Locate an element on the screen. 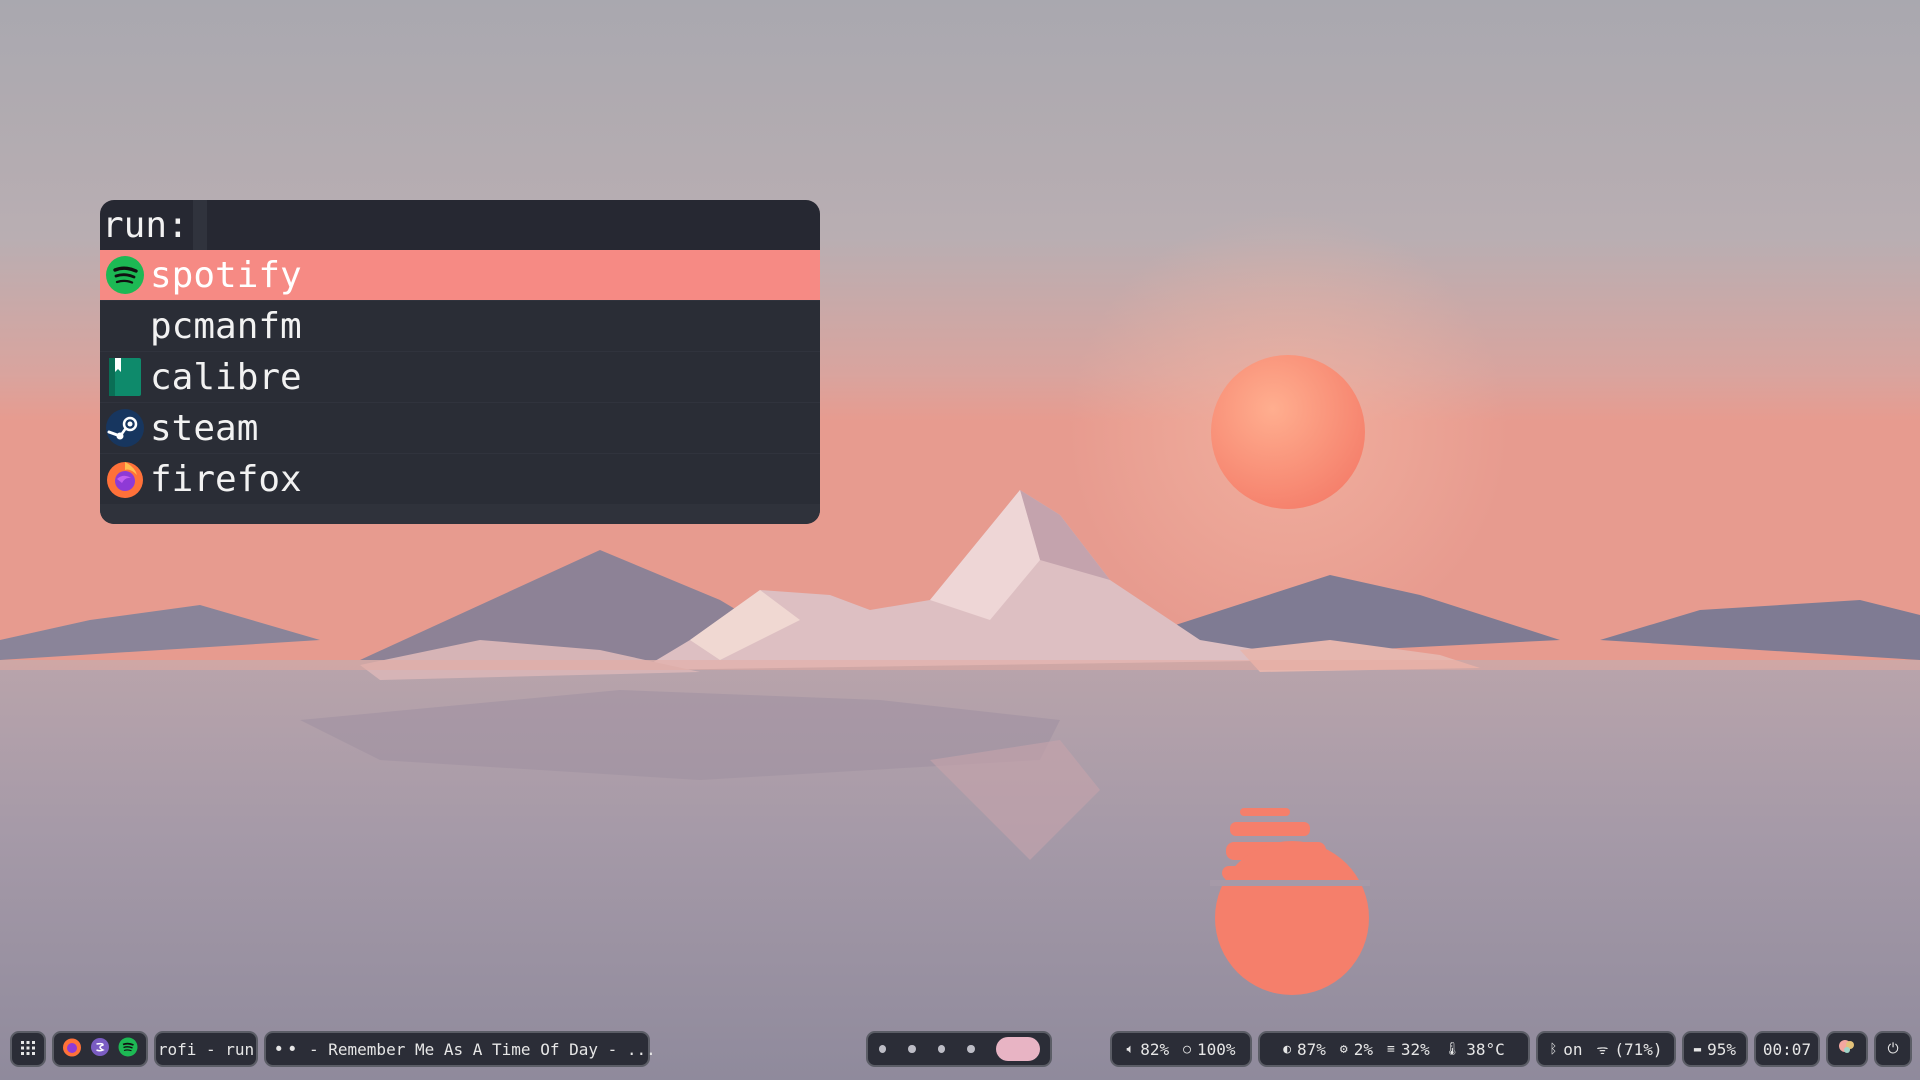 The width and height of the screenshot is (1920, 1080). entry-firefox: firefox is located at coordinates (460, 478).